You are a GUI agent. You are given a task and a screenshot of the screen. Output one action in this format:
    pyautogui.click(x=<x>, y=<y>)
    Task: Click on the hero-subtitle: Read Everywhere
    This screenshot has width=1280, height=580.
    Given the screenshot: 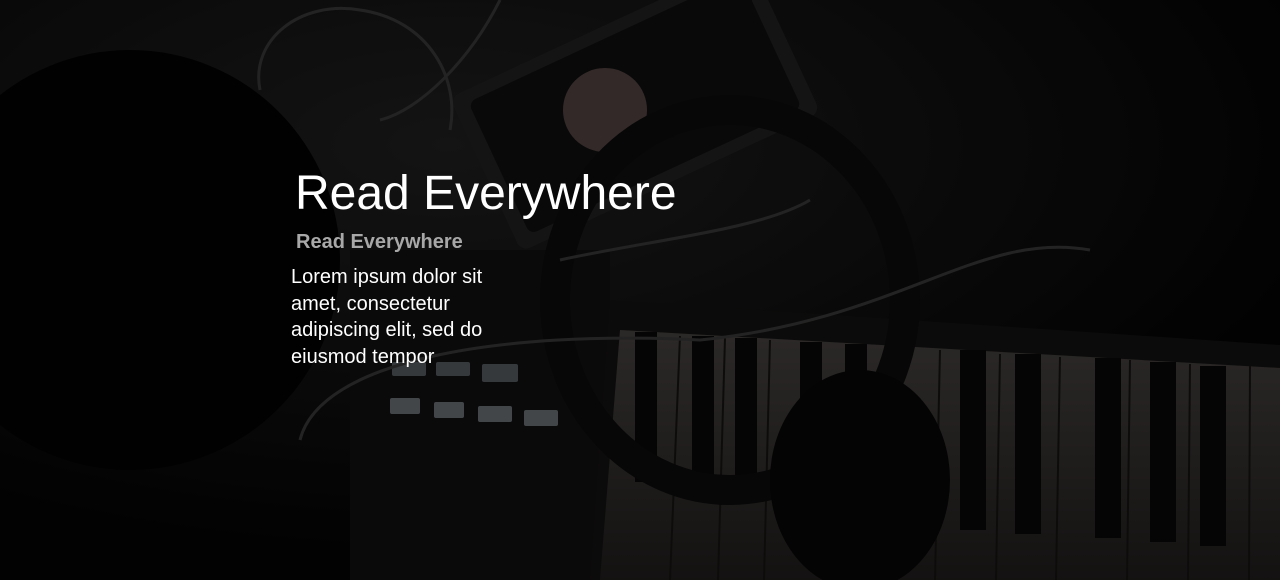 What is the action you would take?
    pyautogui.click(x=379, y=242)
    